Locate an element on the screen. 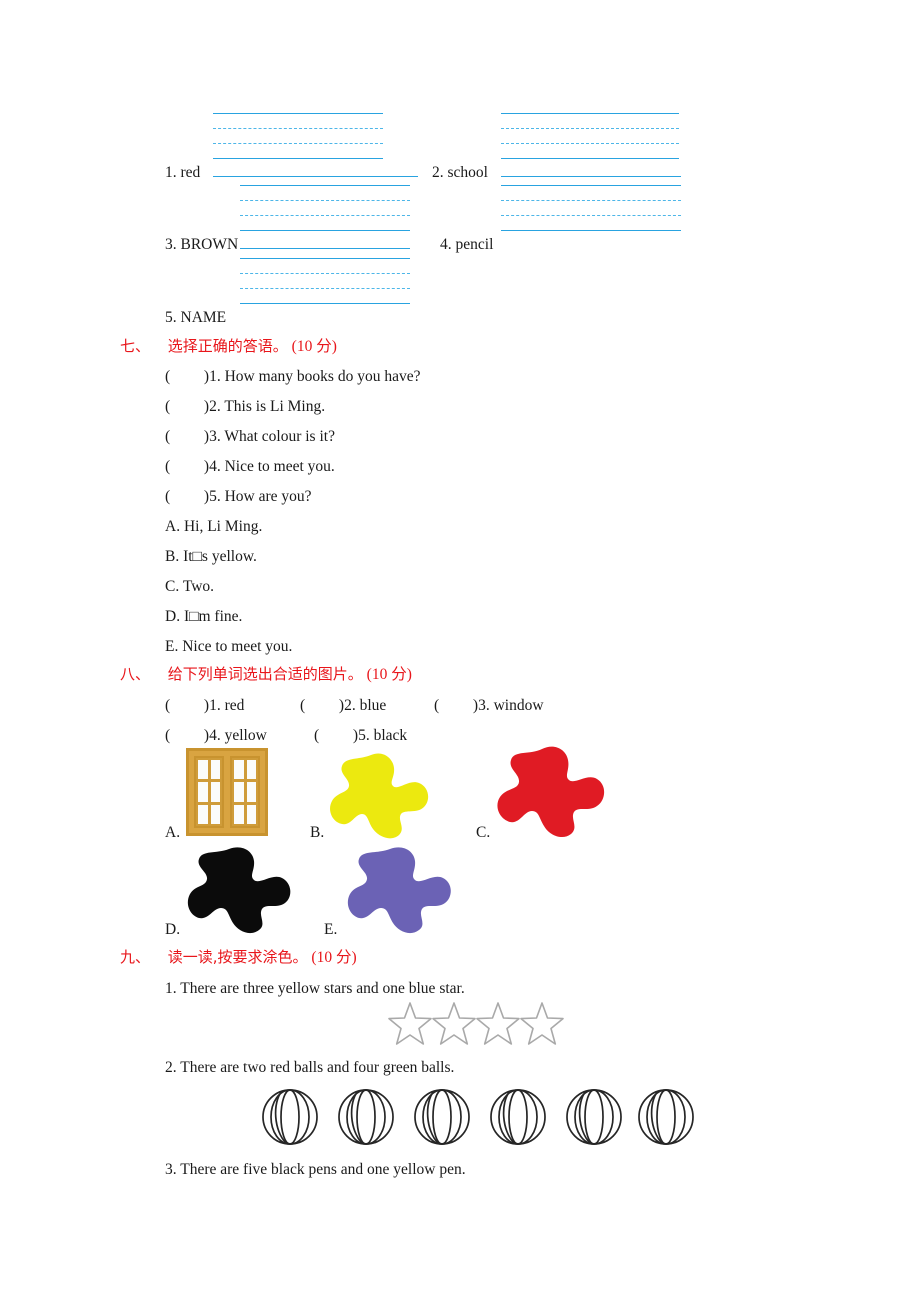  section-seven-question-4: ( )4. Nice to meet you. is located at coordinates (250, 467).